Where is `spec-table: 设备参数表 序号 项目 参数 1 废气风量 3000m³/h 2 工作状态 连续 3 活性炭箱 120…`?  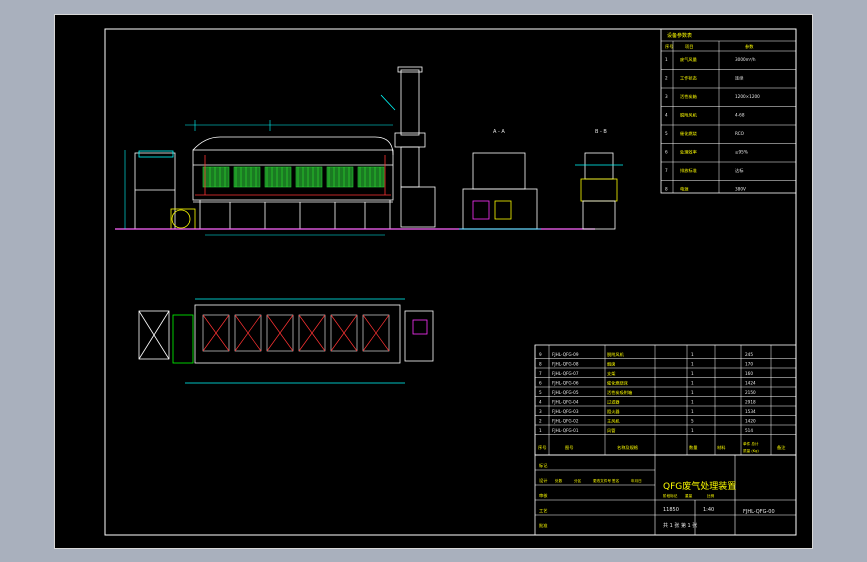
spec-table: 设备参数表 序号 项目 参数 1 废气风量 3000m³/h 2 工作状态 连续 3 活性炭箱 120… is located at coordinates (728, 111).